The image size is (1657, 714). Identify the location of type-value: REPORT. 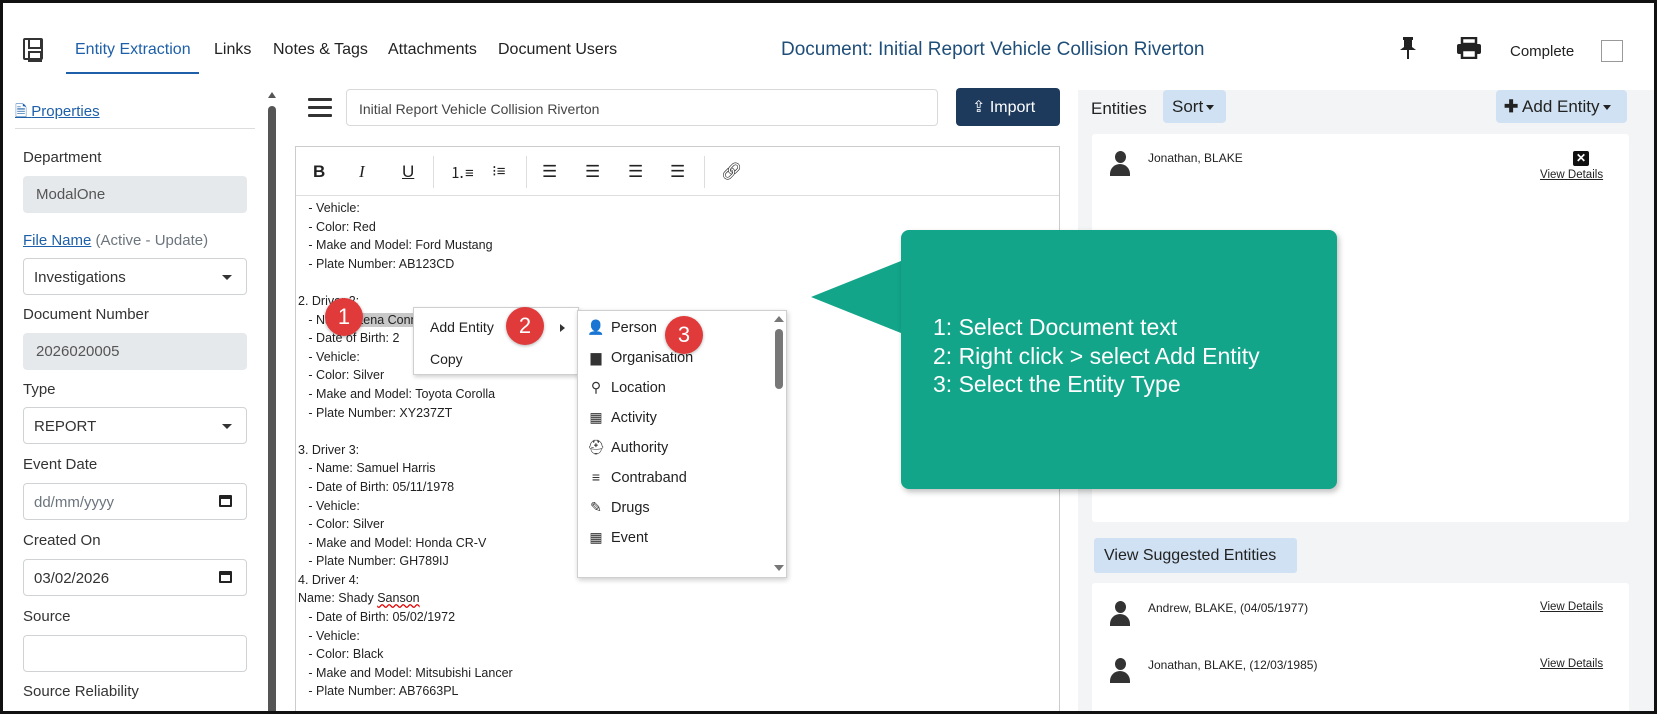
(65, 426).